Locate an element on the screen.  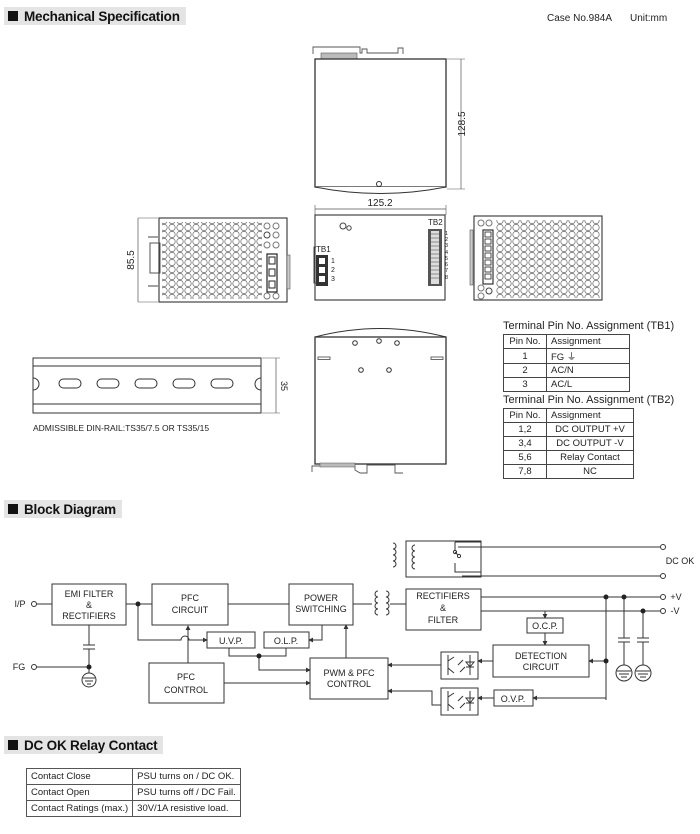
ovp-label: O.V.P. is located at coordinates (513, 699).